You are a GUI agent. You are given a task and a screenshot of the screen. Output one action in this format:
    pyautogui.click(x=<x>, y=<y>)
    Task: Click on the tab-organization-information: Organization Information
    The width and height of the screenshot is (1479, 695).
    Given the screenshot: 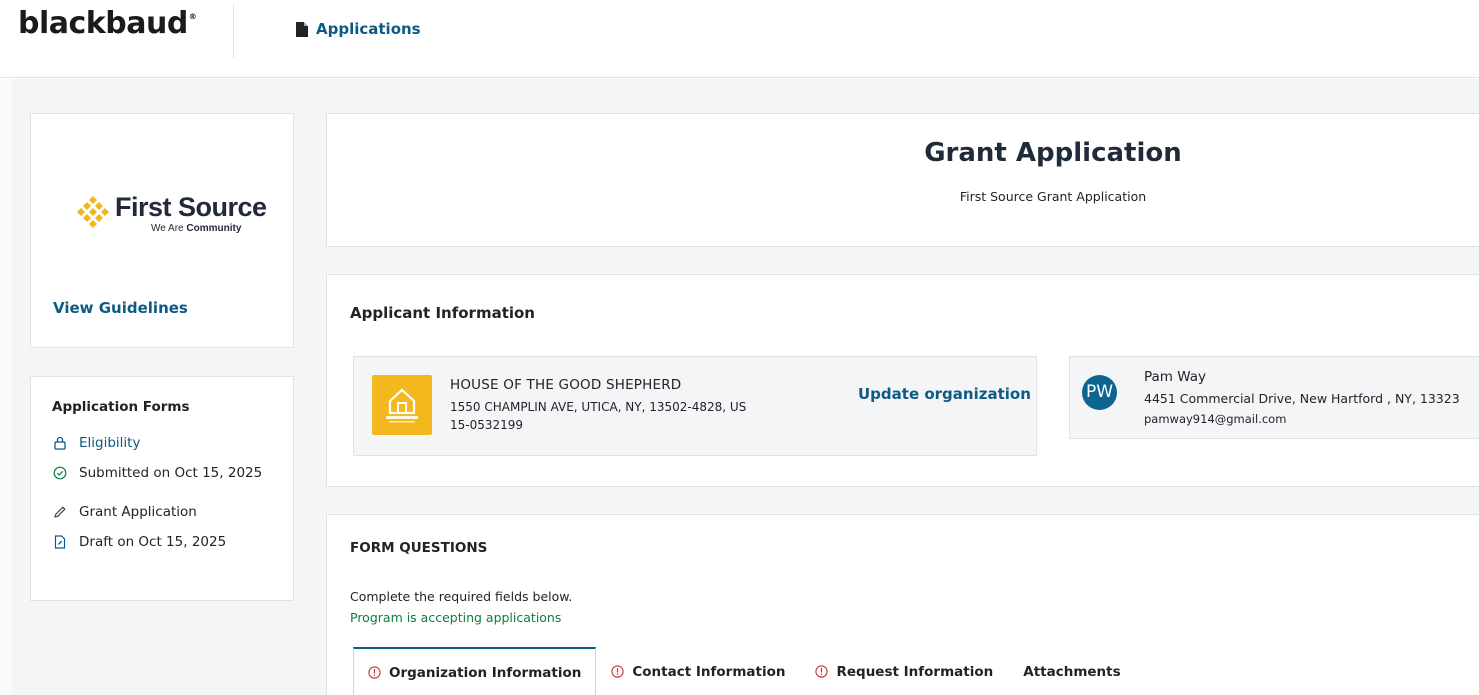 What is the action you would take?
    pyautogui.click(x=475, y=671)
    